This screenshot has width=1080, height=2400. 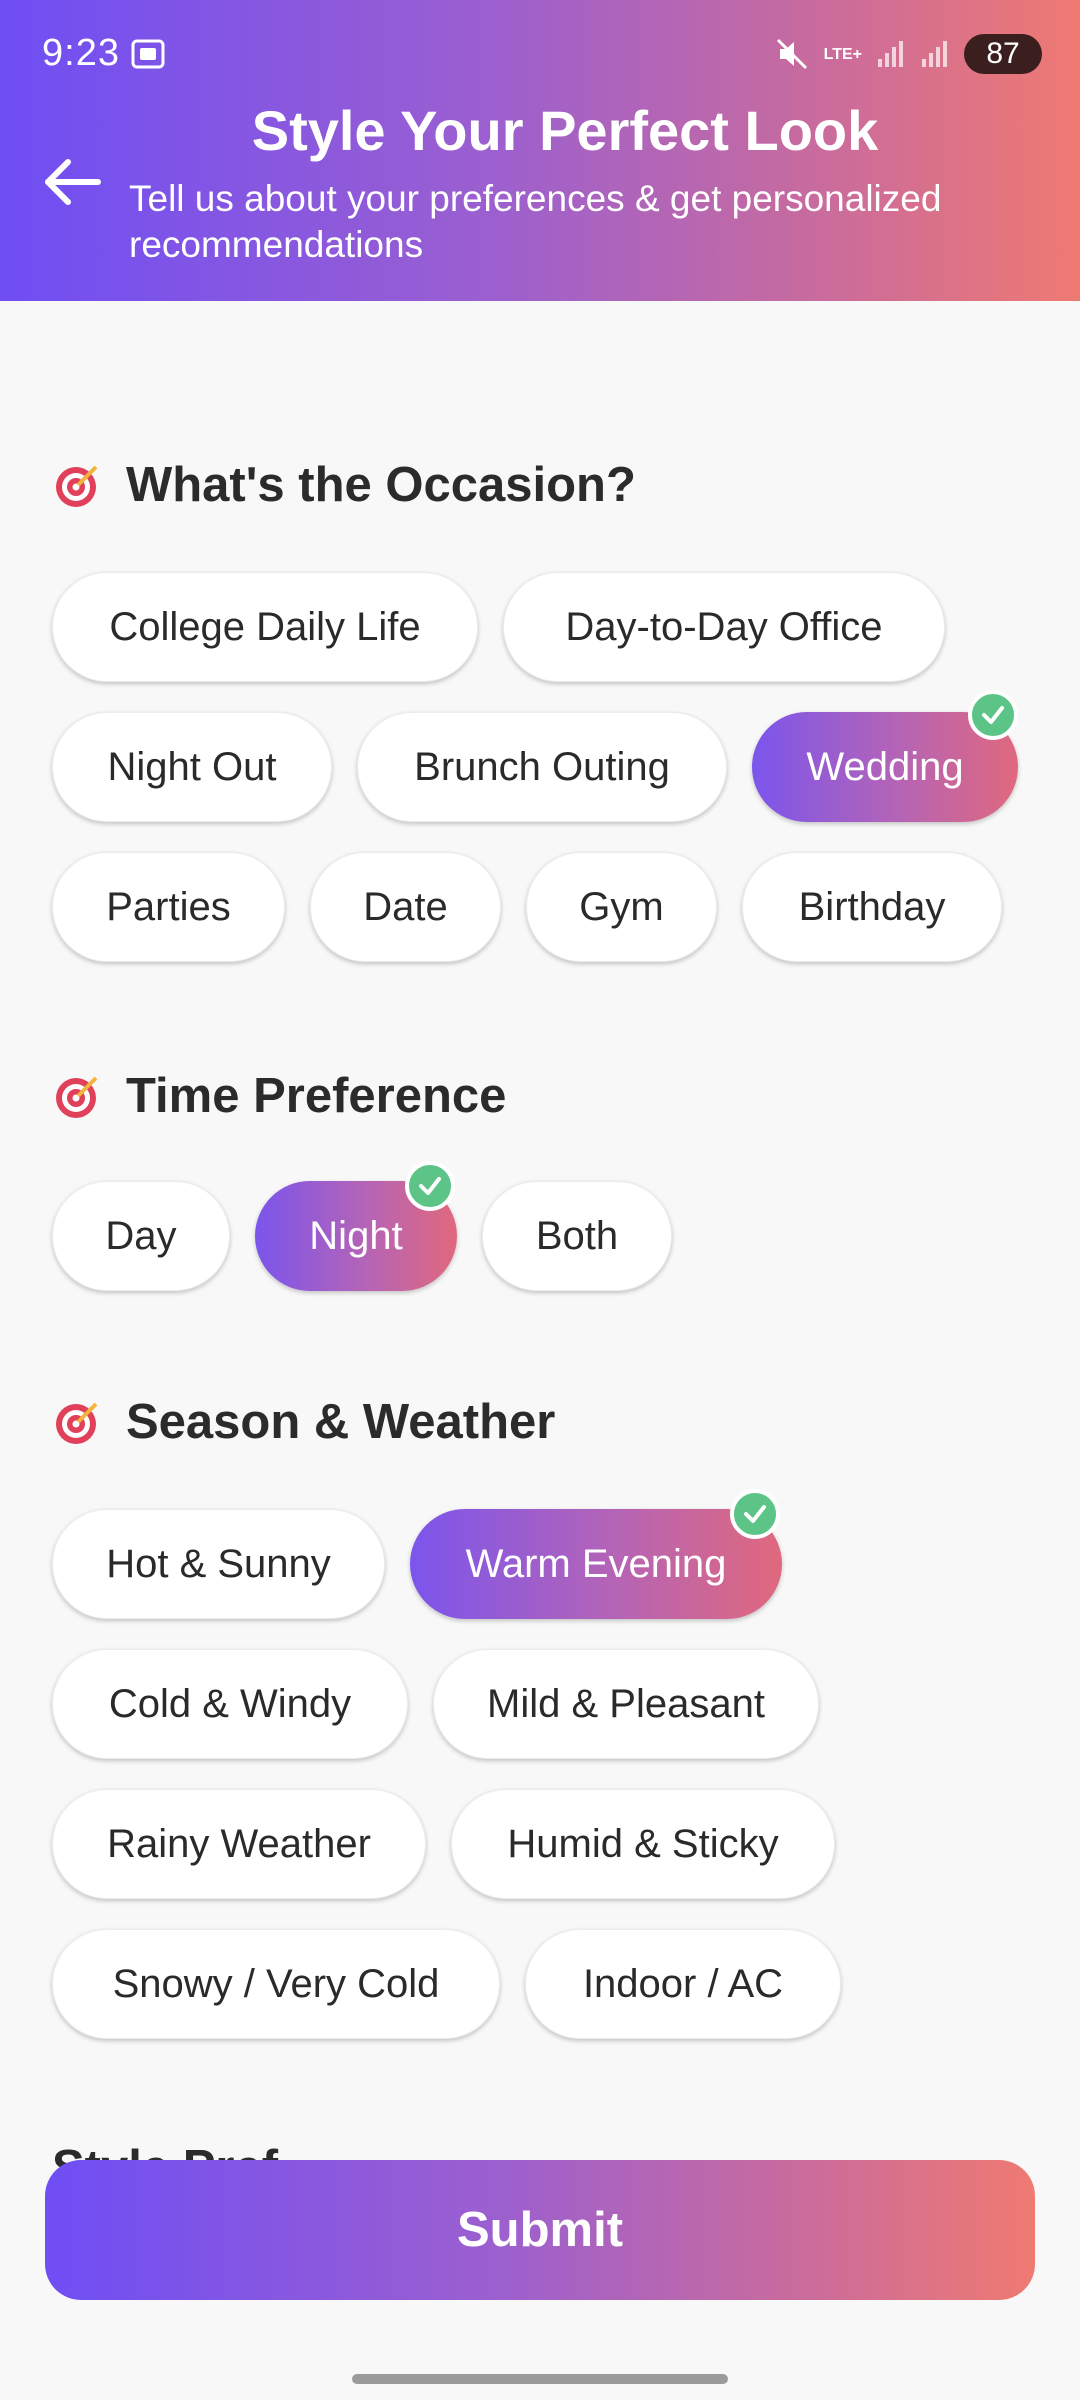 I want to click on chip-hot-sunny: Hot & Sunny, so click(x=218, y=1564).